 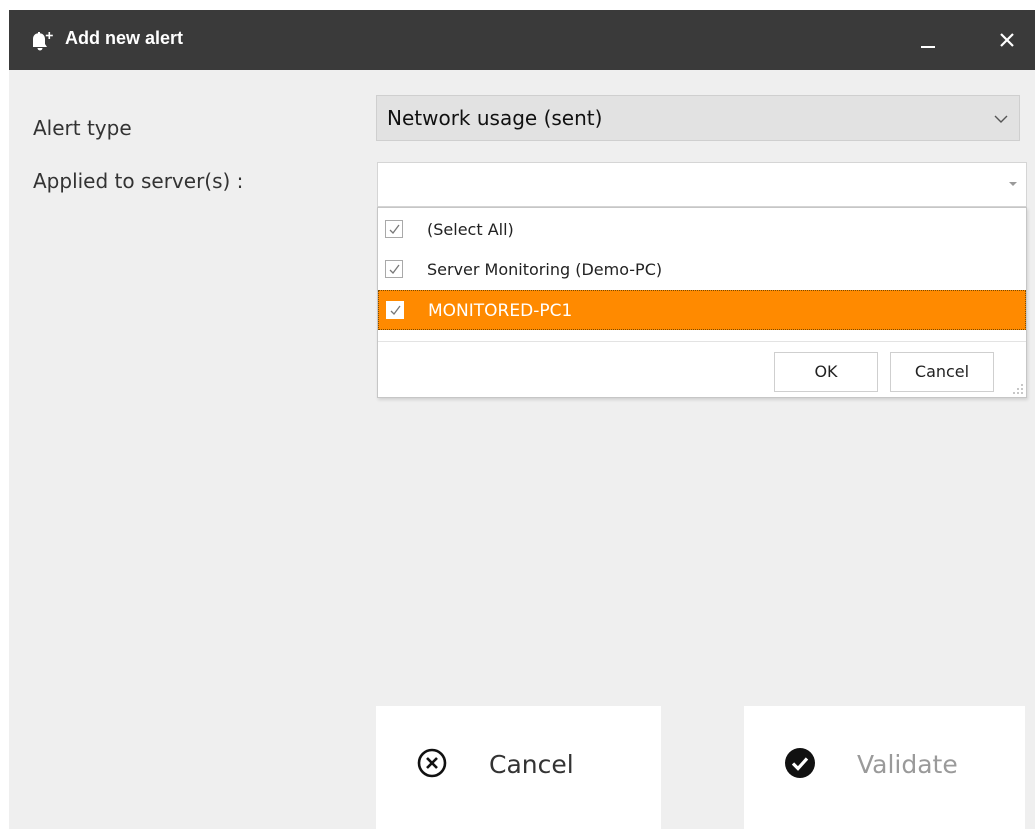 What do you see at coordinates (702, 184) in the screenshot?
I see `servers-combo` at bounding box center [702, 184].